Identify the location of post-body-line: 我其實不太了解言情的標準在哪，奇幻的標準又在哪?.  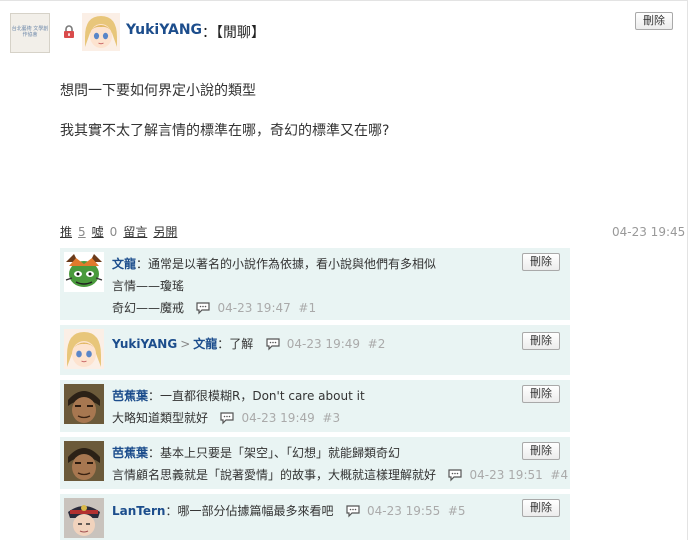
(225, 131).